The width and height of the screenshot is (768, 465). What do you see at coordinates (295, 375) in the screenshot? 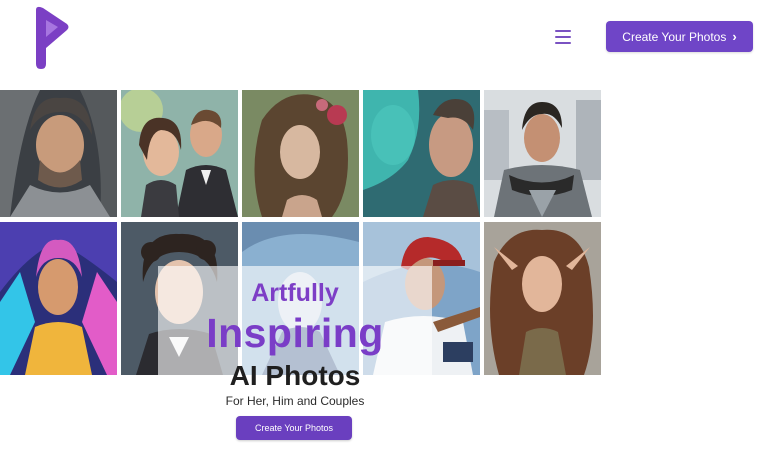
I see `hero-line-ai-photos: AI Photos` at bounding box center [295, 375].